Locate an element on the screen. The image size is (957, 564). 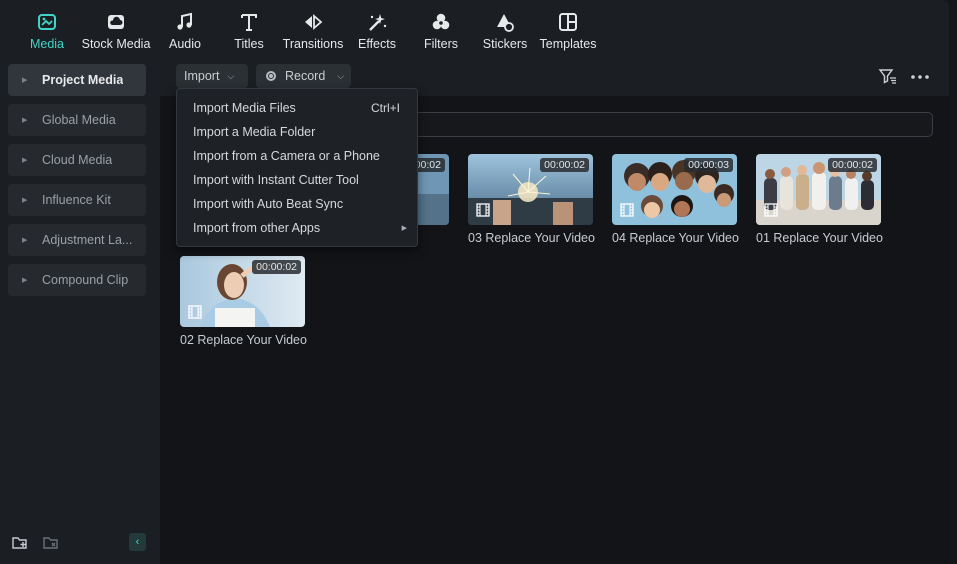
menu-item-label: Import with Auto Beat Sync is located at coordinates (268, 204).